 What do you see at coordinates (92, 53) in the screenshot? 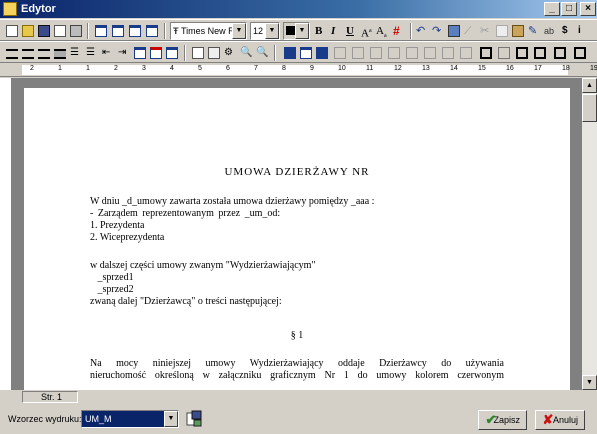
I see `numbered-list-button: ☰` at bounding box center [92, 53].